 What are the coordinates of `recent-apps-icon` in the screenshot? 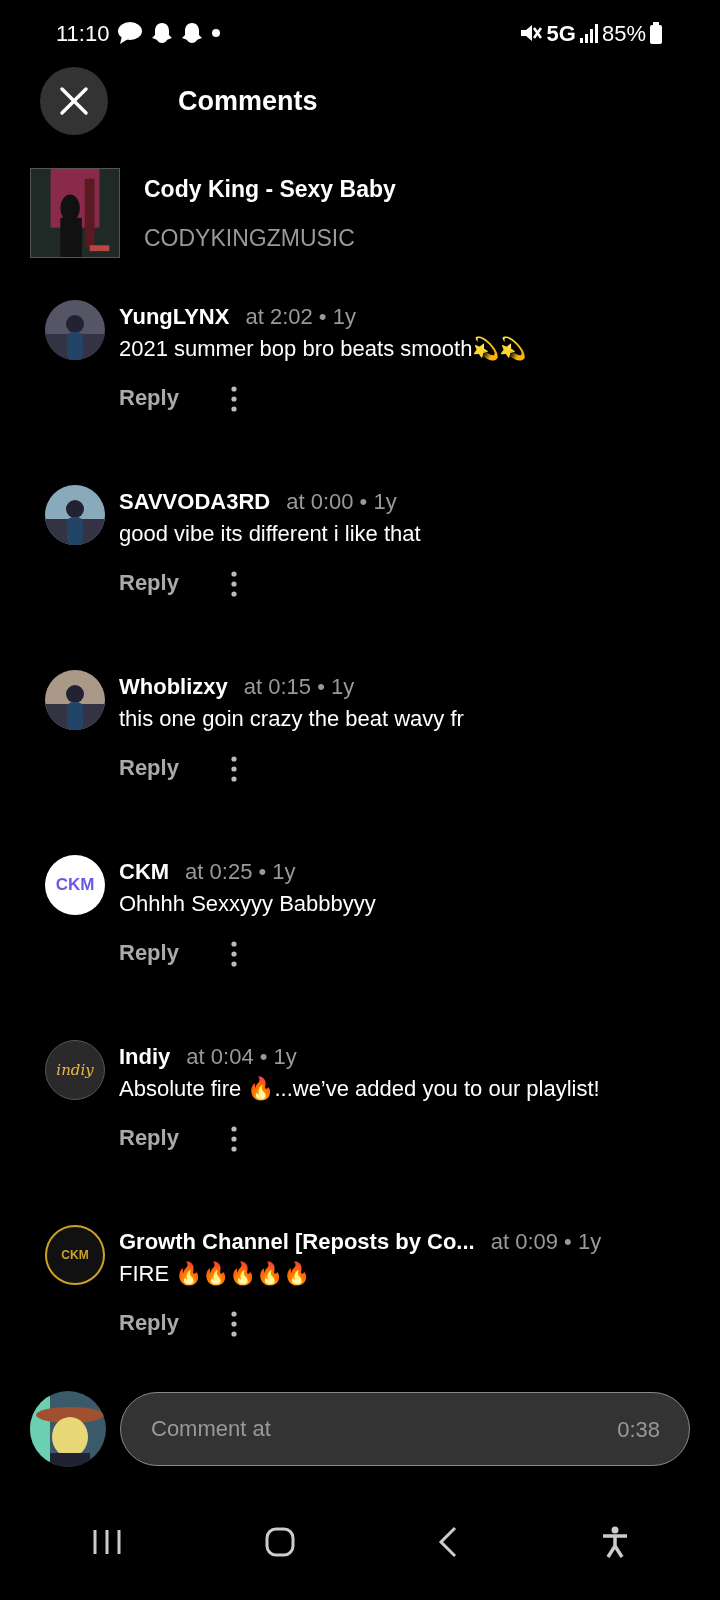 It's located at (106, 1541).